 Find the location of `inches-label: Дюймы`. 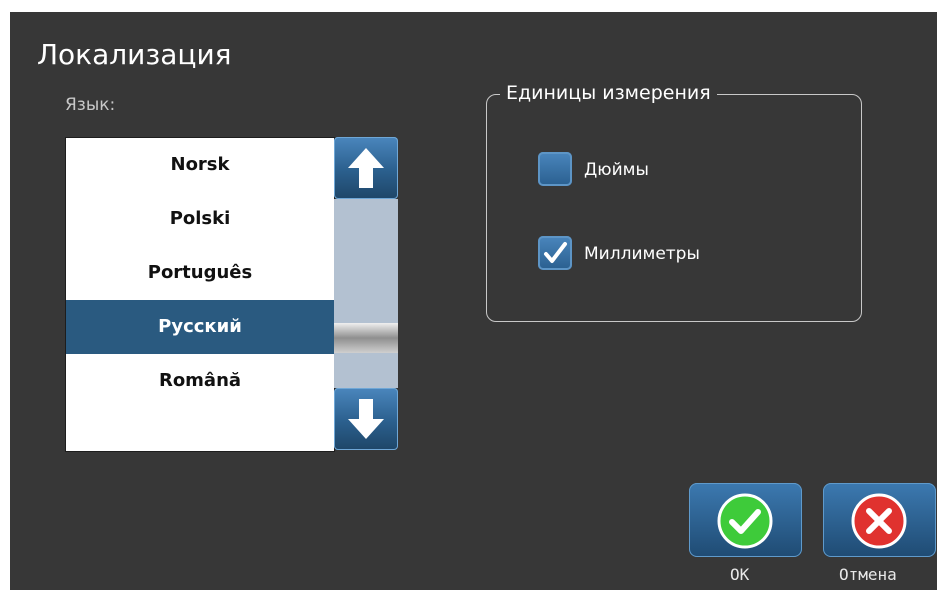

inches-label: Дюймы is located at coordinates (616, 170).